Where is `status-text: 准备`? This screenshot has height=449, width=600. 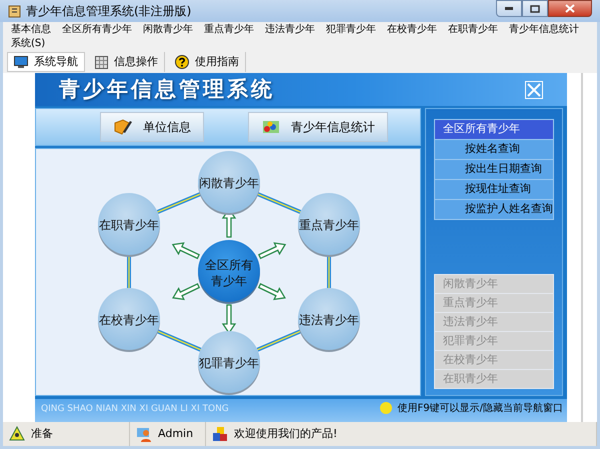 status-text: 准备 is located at coordinates (42, 434).